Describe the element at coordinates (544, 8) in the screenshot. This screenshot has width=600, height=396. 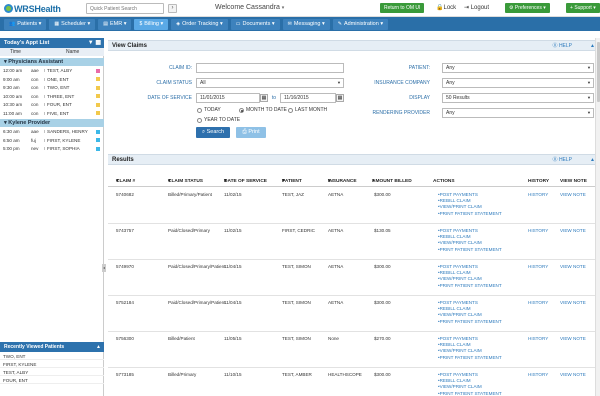
I see `chevron-down-icon: ▾` at that location.